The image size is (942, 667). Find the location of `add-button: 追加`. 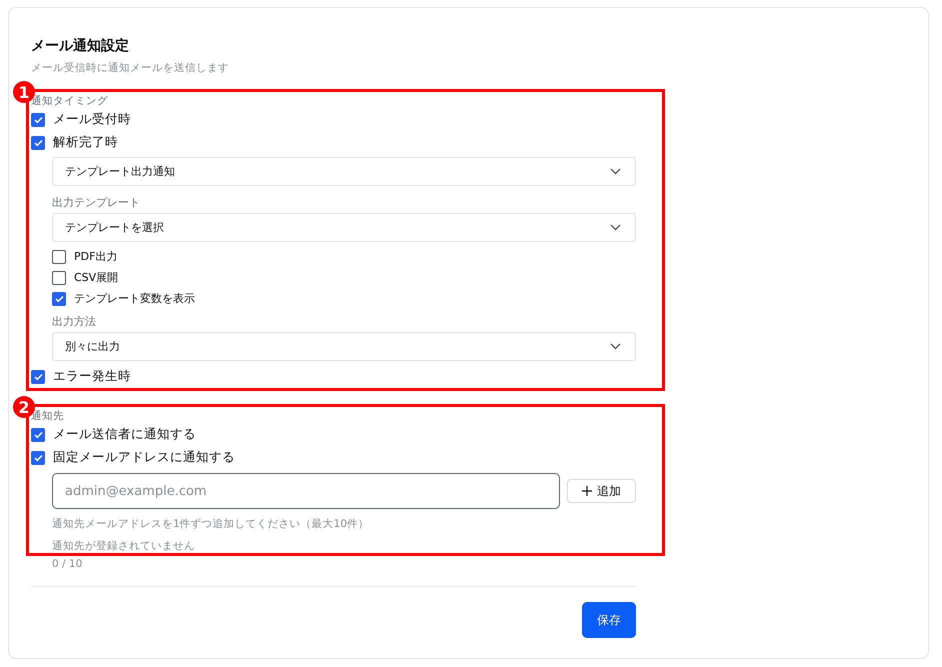

add-button: 追加 is located at coordinates (601, 491).